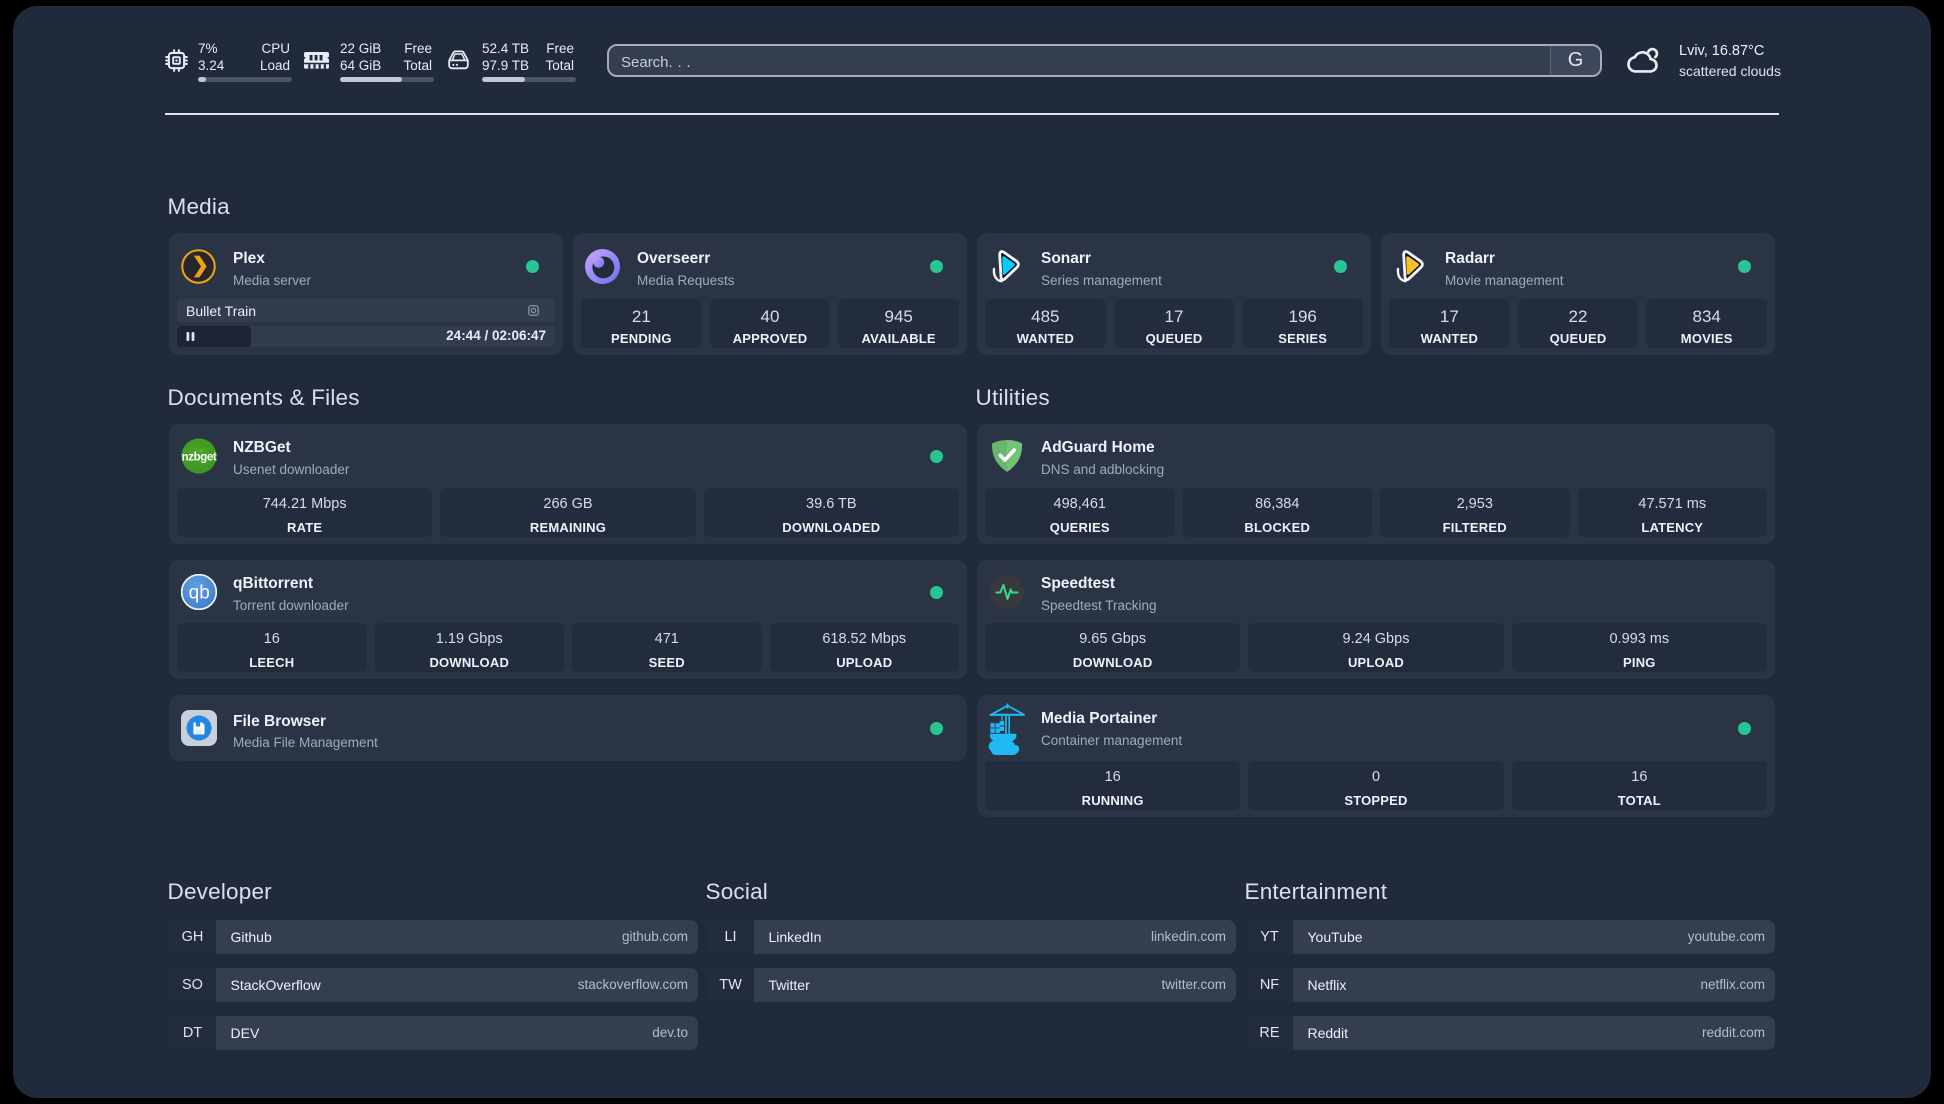 The height and width of the screenshot is (1104, 1944). What do you see at coordinates (199, 458) in the screenshot?
I see `svg-text: nzbget` at bounding box center [199, 458].